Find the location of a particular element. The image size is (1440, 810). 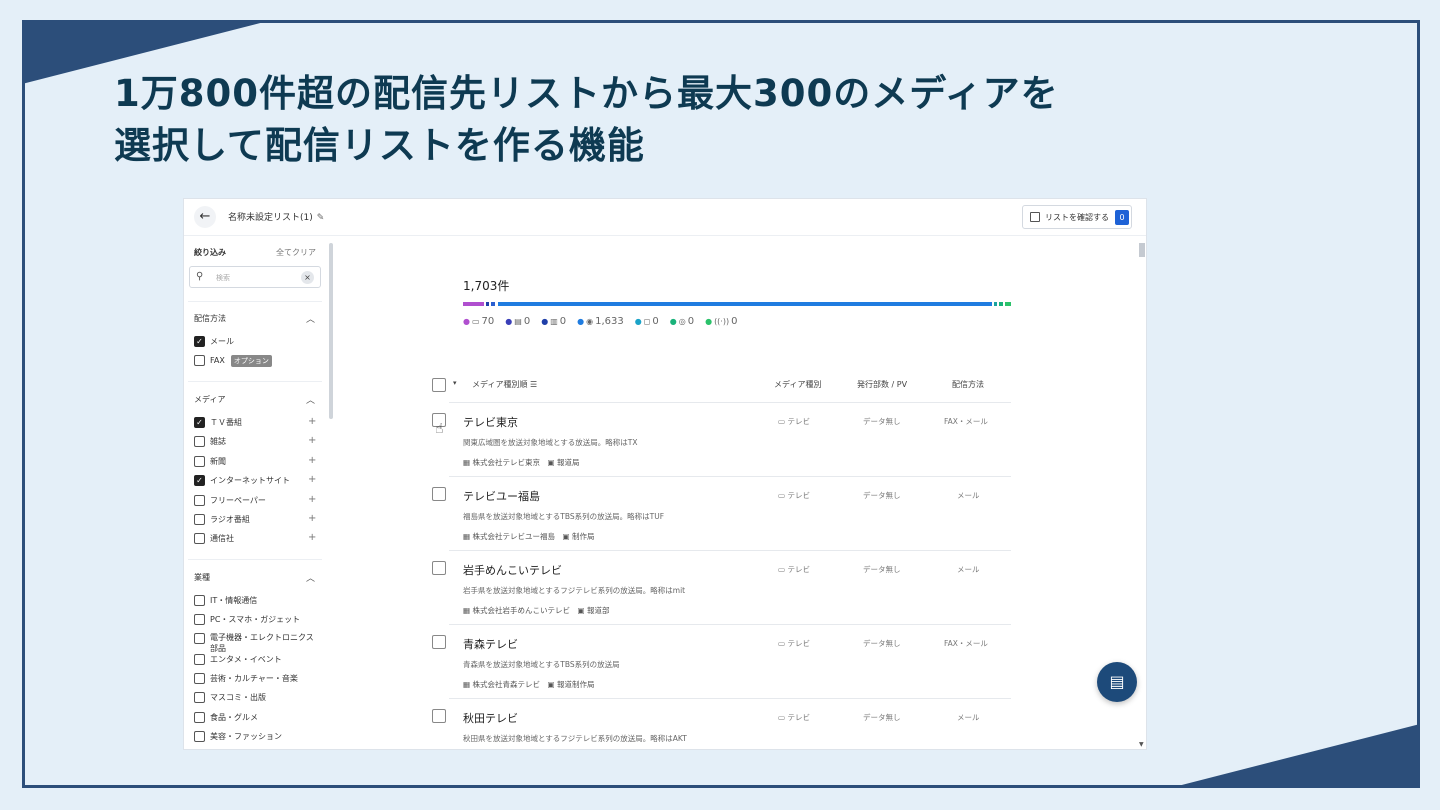

filter-item-industry: PC・スマホ・ガジェット is located at coordinates (247, 619).